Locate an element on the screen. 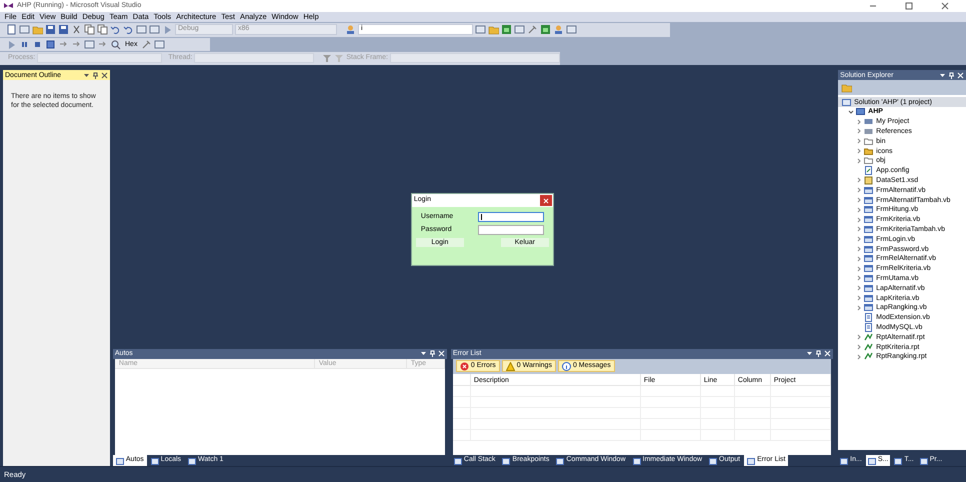  close-button is located at coordinates (546, 200).